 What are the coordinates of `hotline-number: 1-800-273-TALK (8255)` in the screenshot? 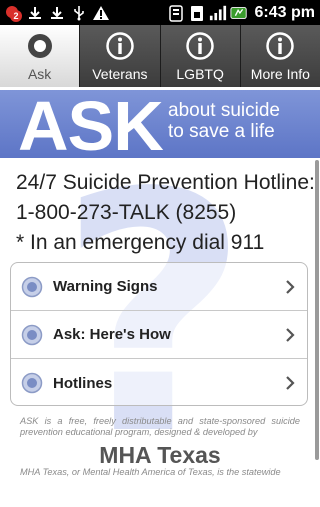 It's located at (165, 213).